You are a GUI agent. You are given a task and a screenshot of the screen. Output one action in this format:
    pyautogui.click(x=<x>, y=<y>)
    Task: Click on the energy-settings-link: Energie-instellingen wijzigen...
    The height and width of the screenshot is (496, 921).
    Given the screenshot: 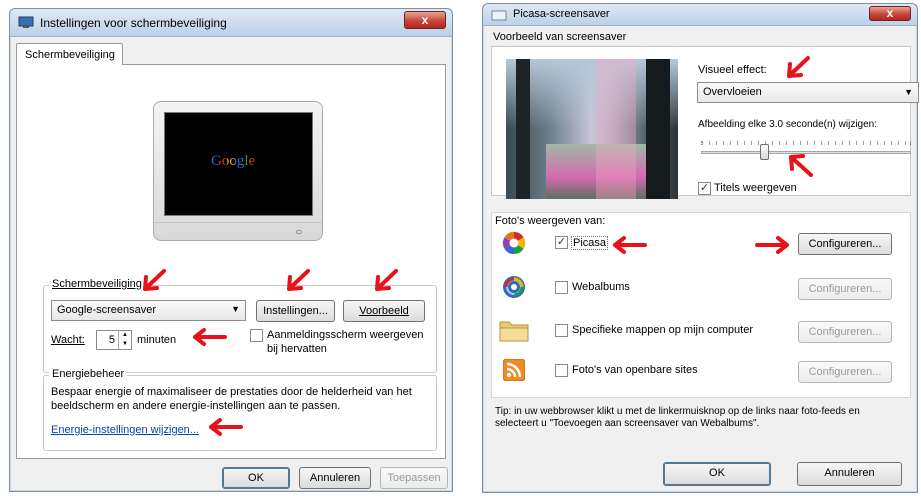 What is the action you would take?
    pyautogui.click(x=125, y=430)
    